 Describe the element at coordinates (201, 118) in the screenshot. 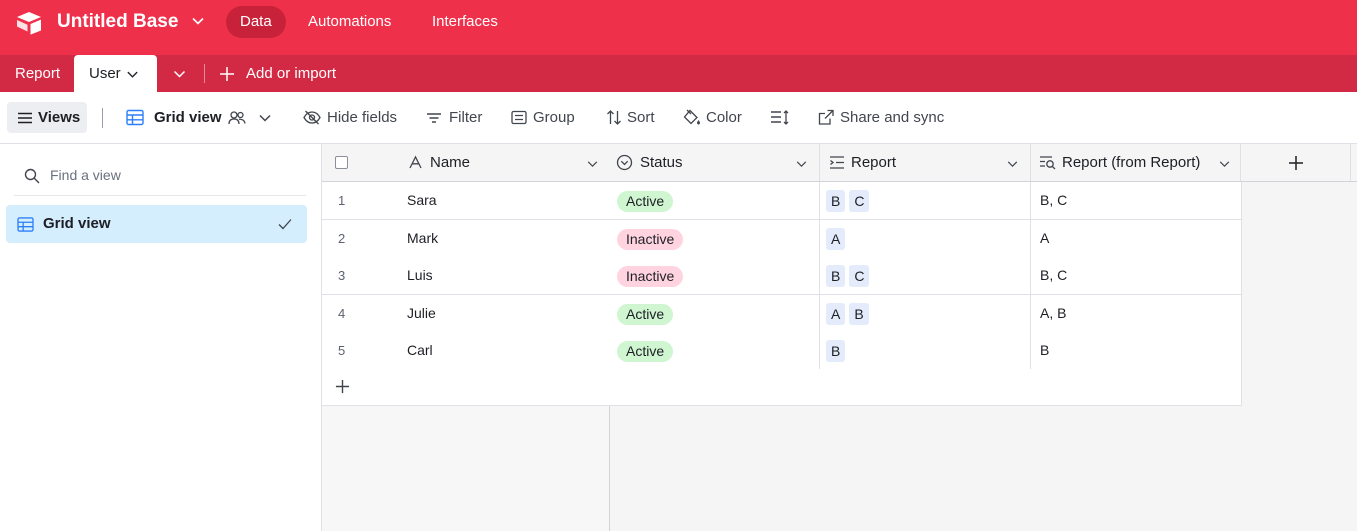

I see `view-switcher-button: Grid view` at that location.